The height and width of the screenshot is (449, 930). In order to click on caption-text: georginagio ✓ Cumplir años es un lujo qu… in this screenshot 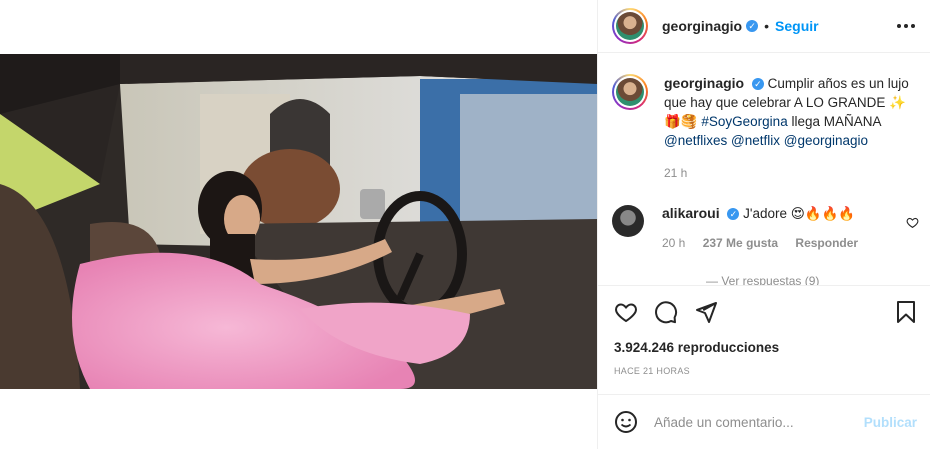, I will do `click(789, 128)`.